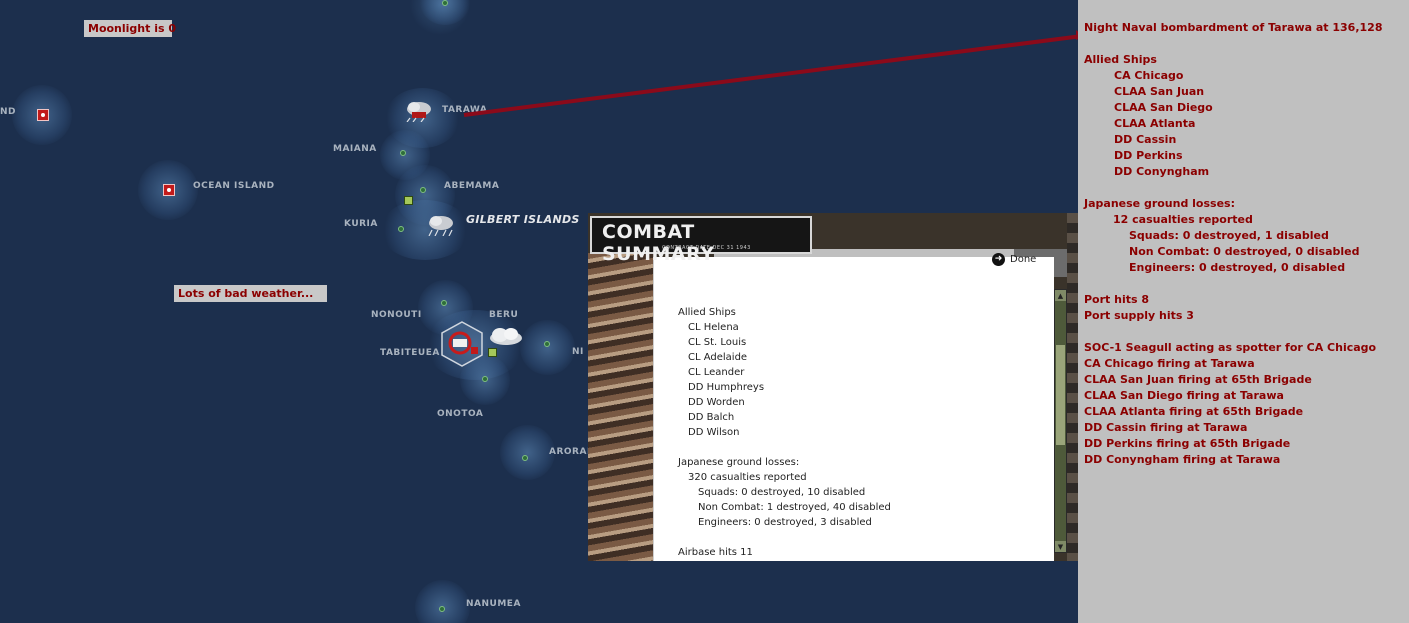 The width and height of the screenshot is (1409, 623). What do you see at coordinates (1166, 427) in the screenshot?
I see `message-line: DD Cassin firing at Tarawa` at bounding box center [1166, 427].